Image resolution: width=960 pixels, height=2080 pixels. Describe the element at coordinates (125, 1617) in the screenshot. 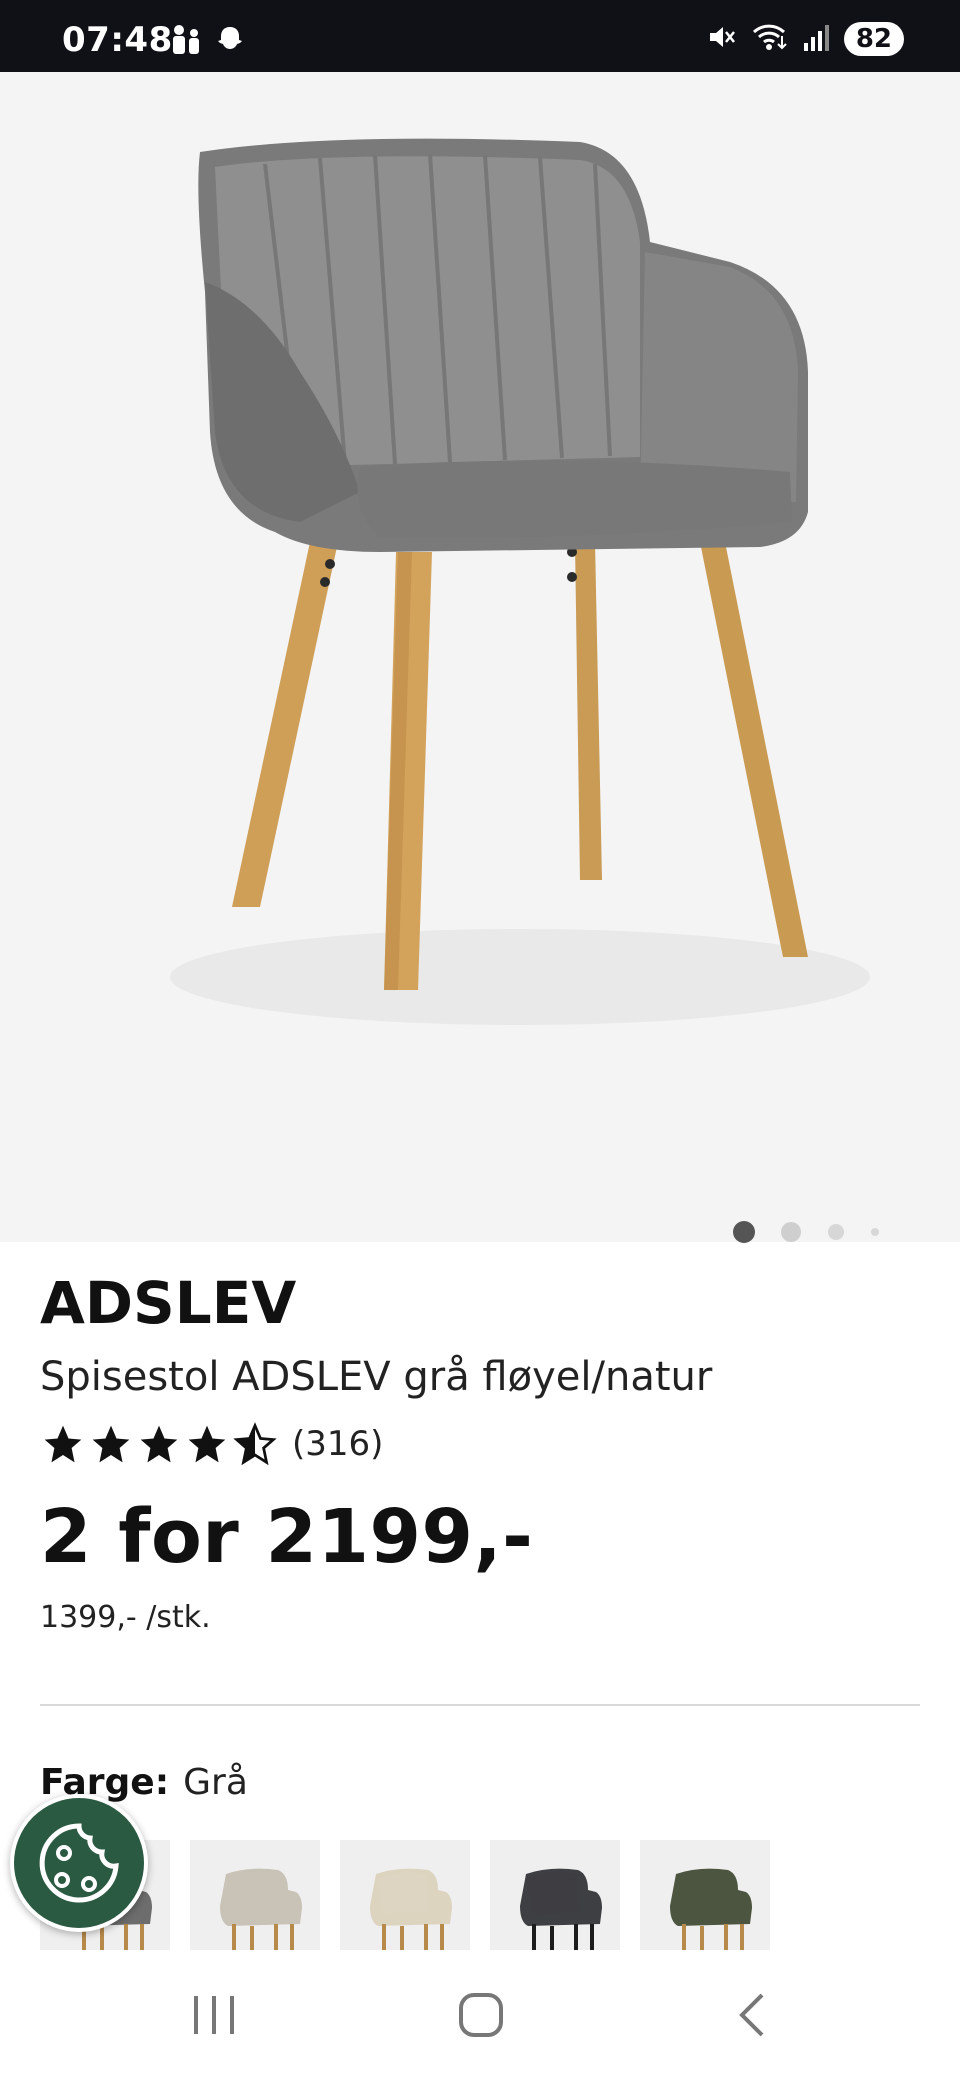

I see `unit-price: 1399,- /stk.` at that location.